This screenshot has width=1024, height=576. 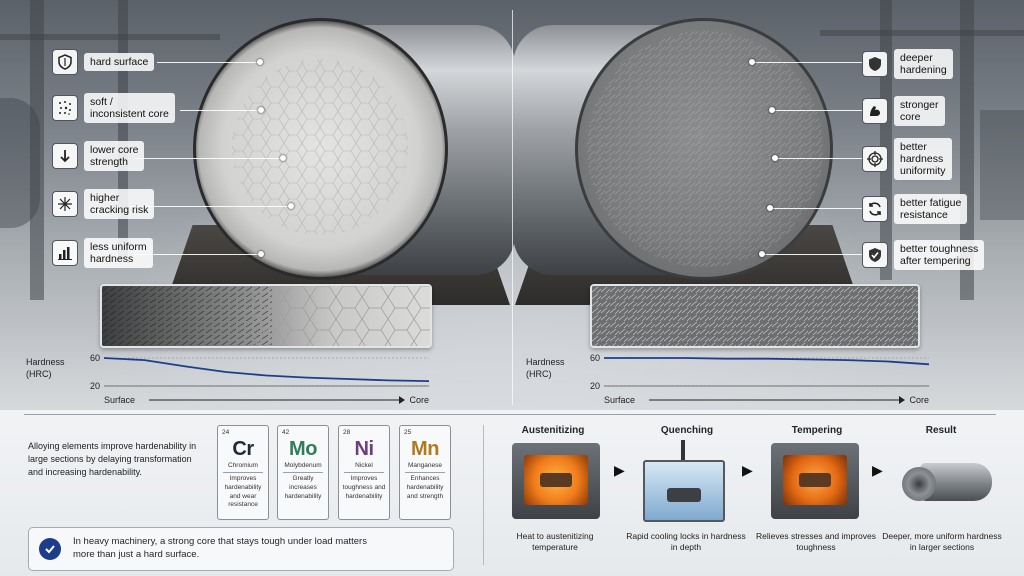 I want to click on dots-icon, so click(x=65, y=108).